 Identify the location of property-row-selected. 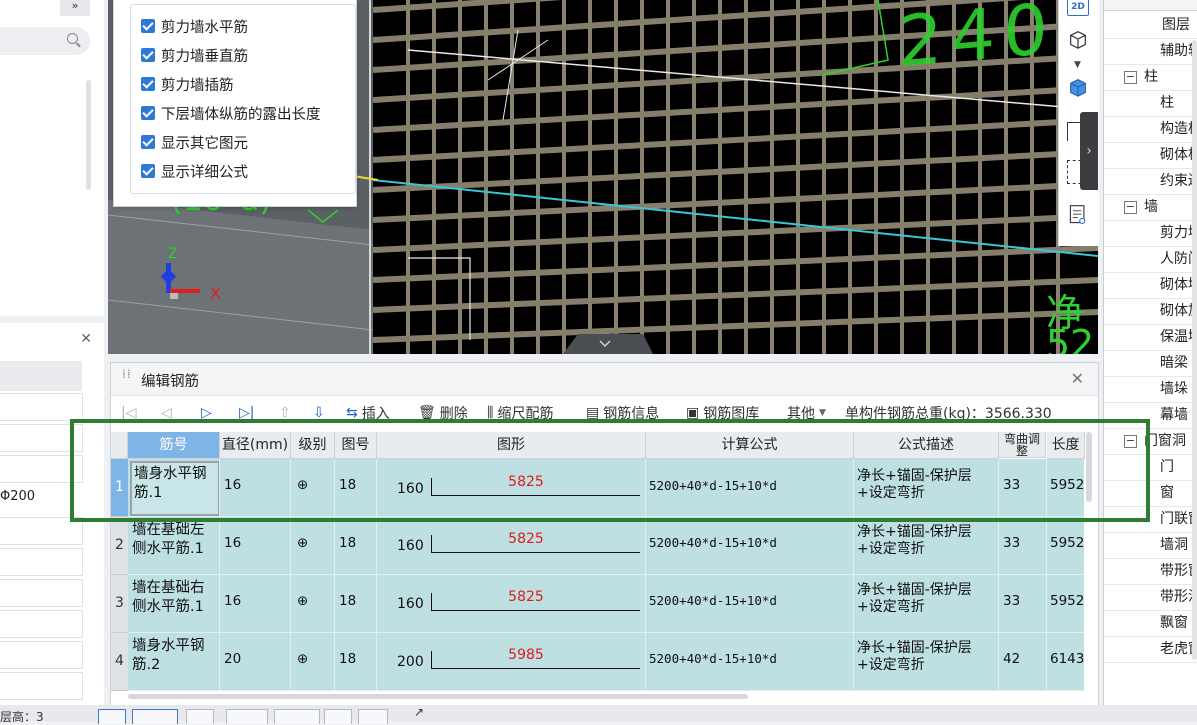
(41, 376).